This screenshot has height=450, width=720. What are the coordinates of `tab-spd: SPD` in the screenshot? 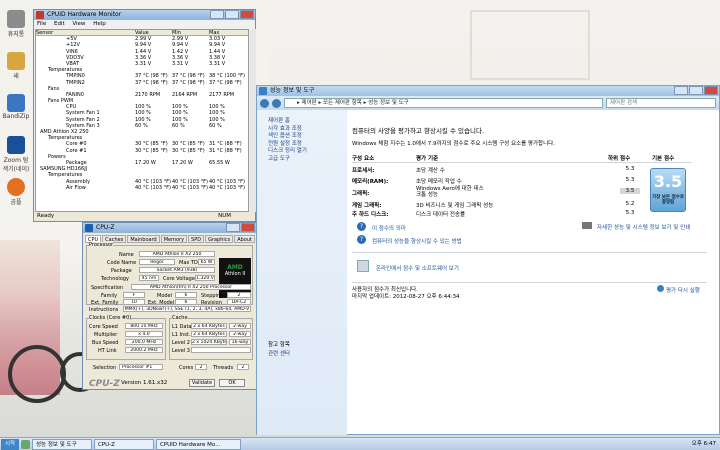 It's located at (196, 239).